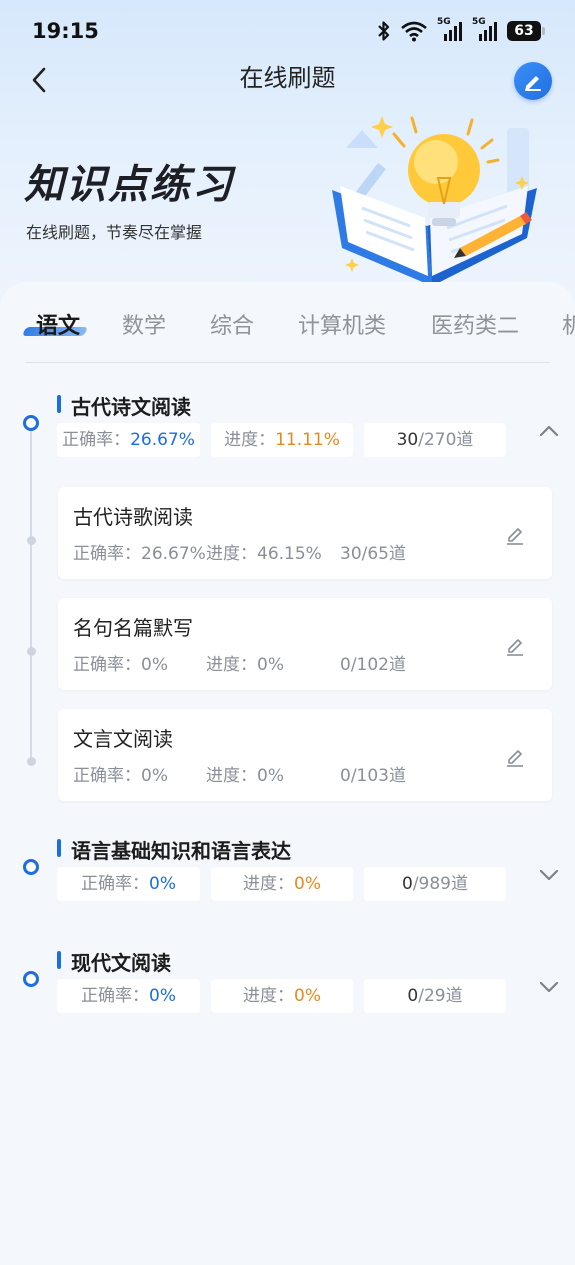 The width and height of the screenshot is (575, 1265). Describe the element at coordinates (307, 440) in the screenshot. I see `progress-value: 11.11%` at that location.